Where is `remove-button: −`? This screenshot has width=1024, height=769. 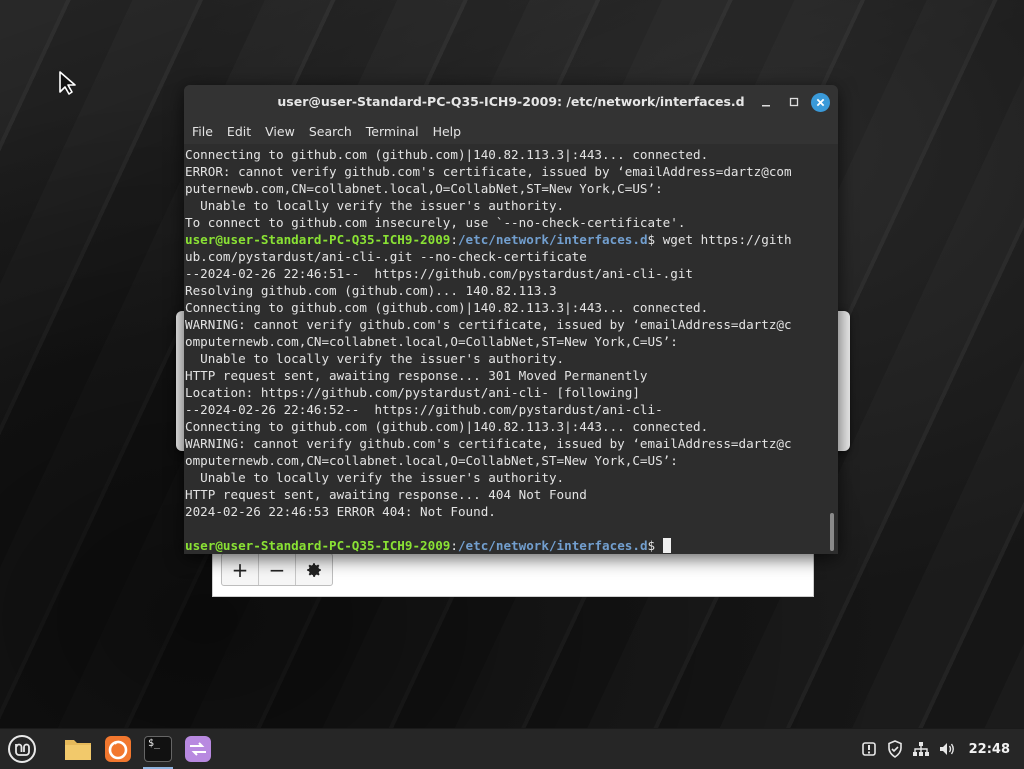
remove-button: − is located at coordinates (277, 569).